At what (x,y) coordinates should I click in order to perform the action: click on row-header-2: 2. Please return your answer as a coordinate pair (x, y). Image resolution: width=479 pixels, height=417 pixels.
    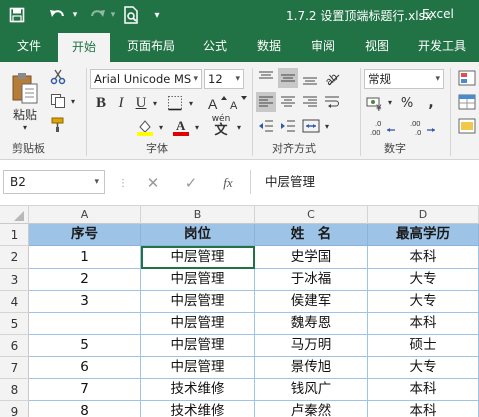
    Looking at the image, I should click on (14, 257).